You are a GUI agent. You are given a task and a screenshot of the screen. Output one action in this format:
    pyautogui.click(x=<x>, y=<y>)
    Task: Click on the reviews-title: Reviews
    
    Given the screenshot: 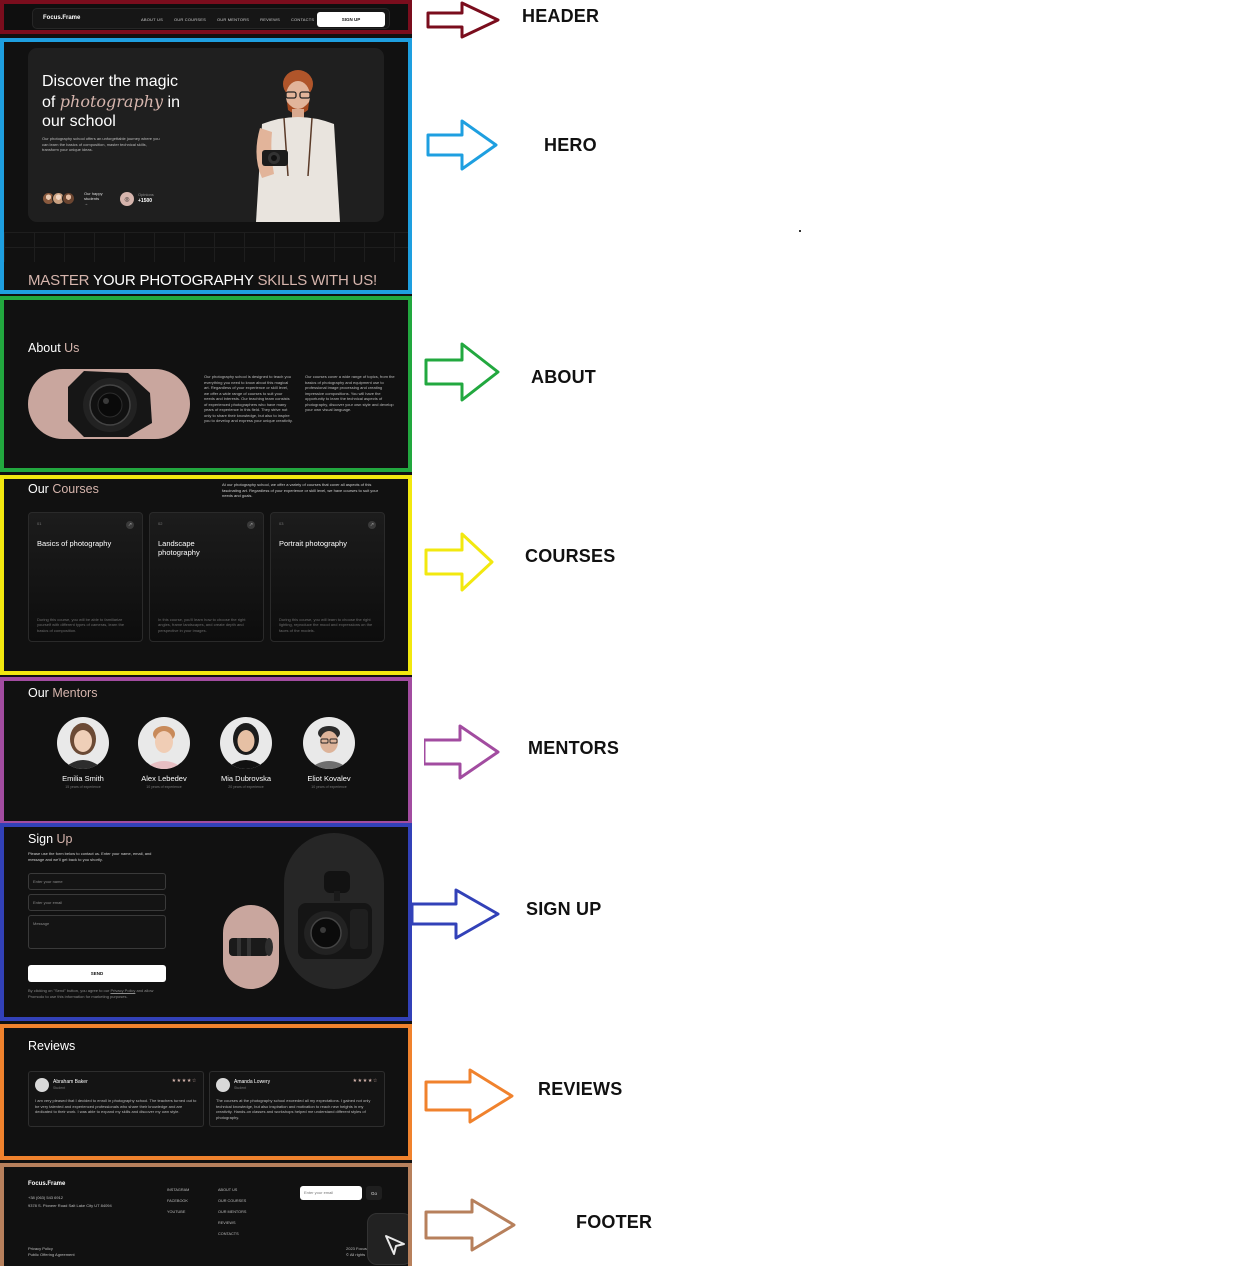 What is the action you would take?
    pyautogui.click(x=52, y=1046)
    